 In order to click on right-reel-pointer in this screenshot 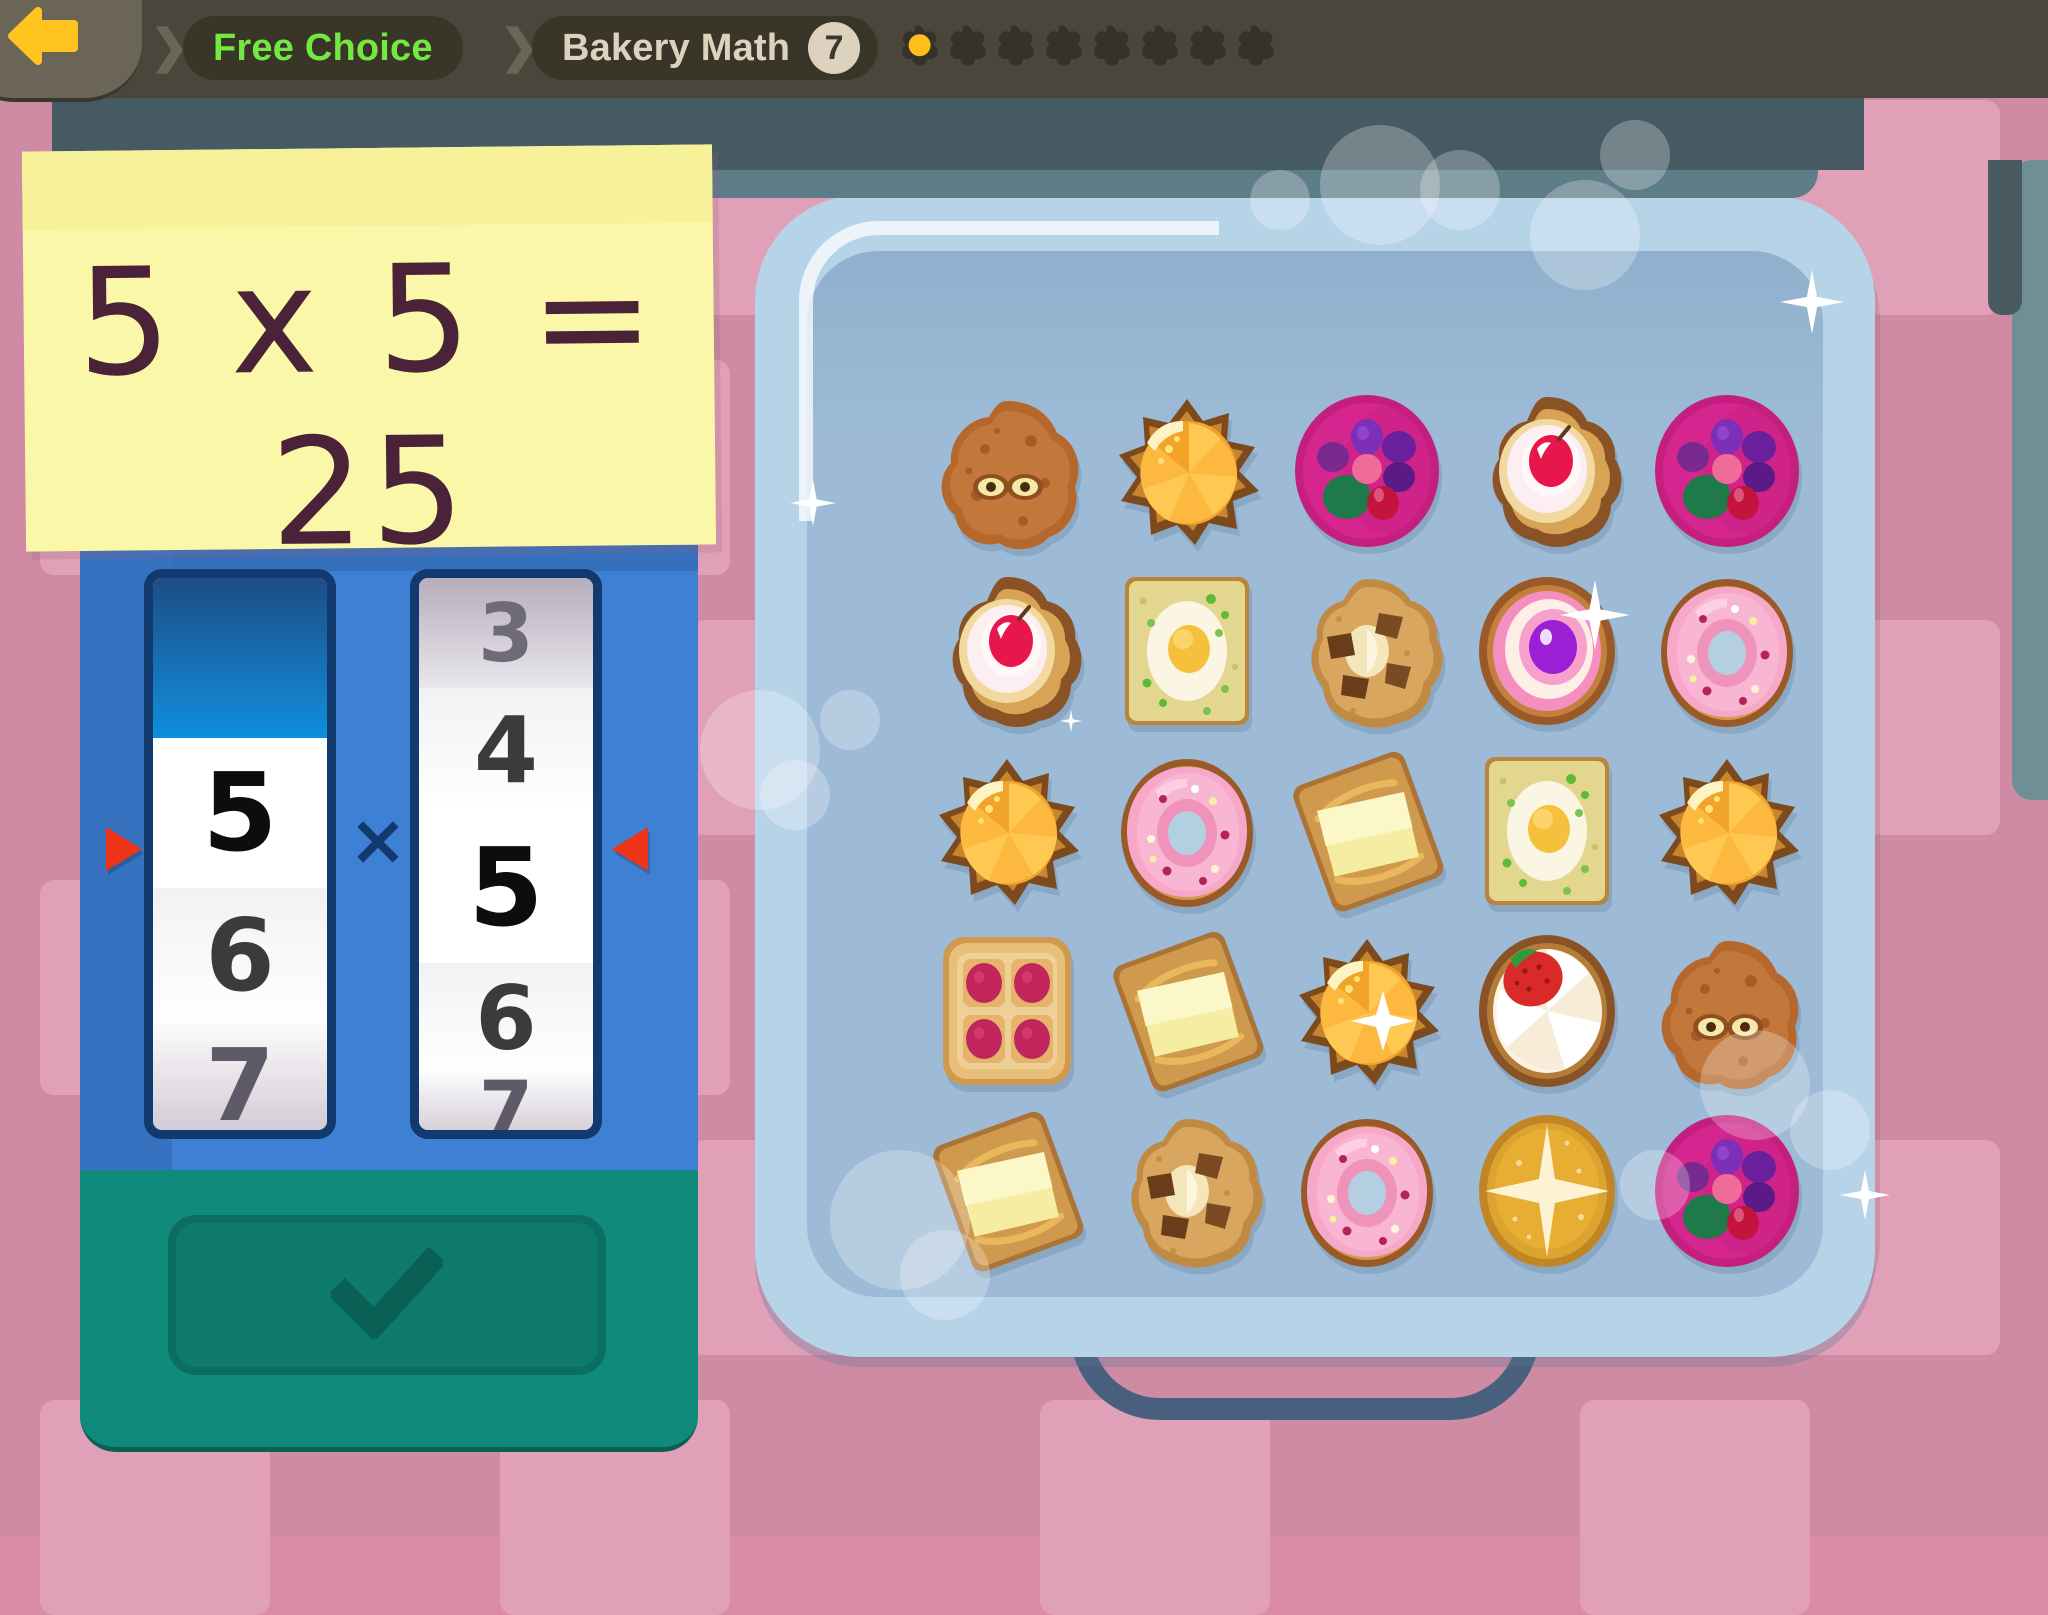, I will do `click(630, 849)`.